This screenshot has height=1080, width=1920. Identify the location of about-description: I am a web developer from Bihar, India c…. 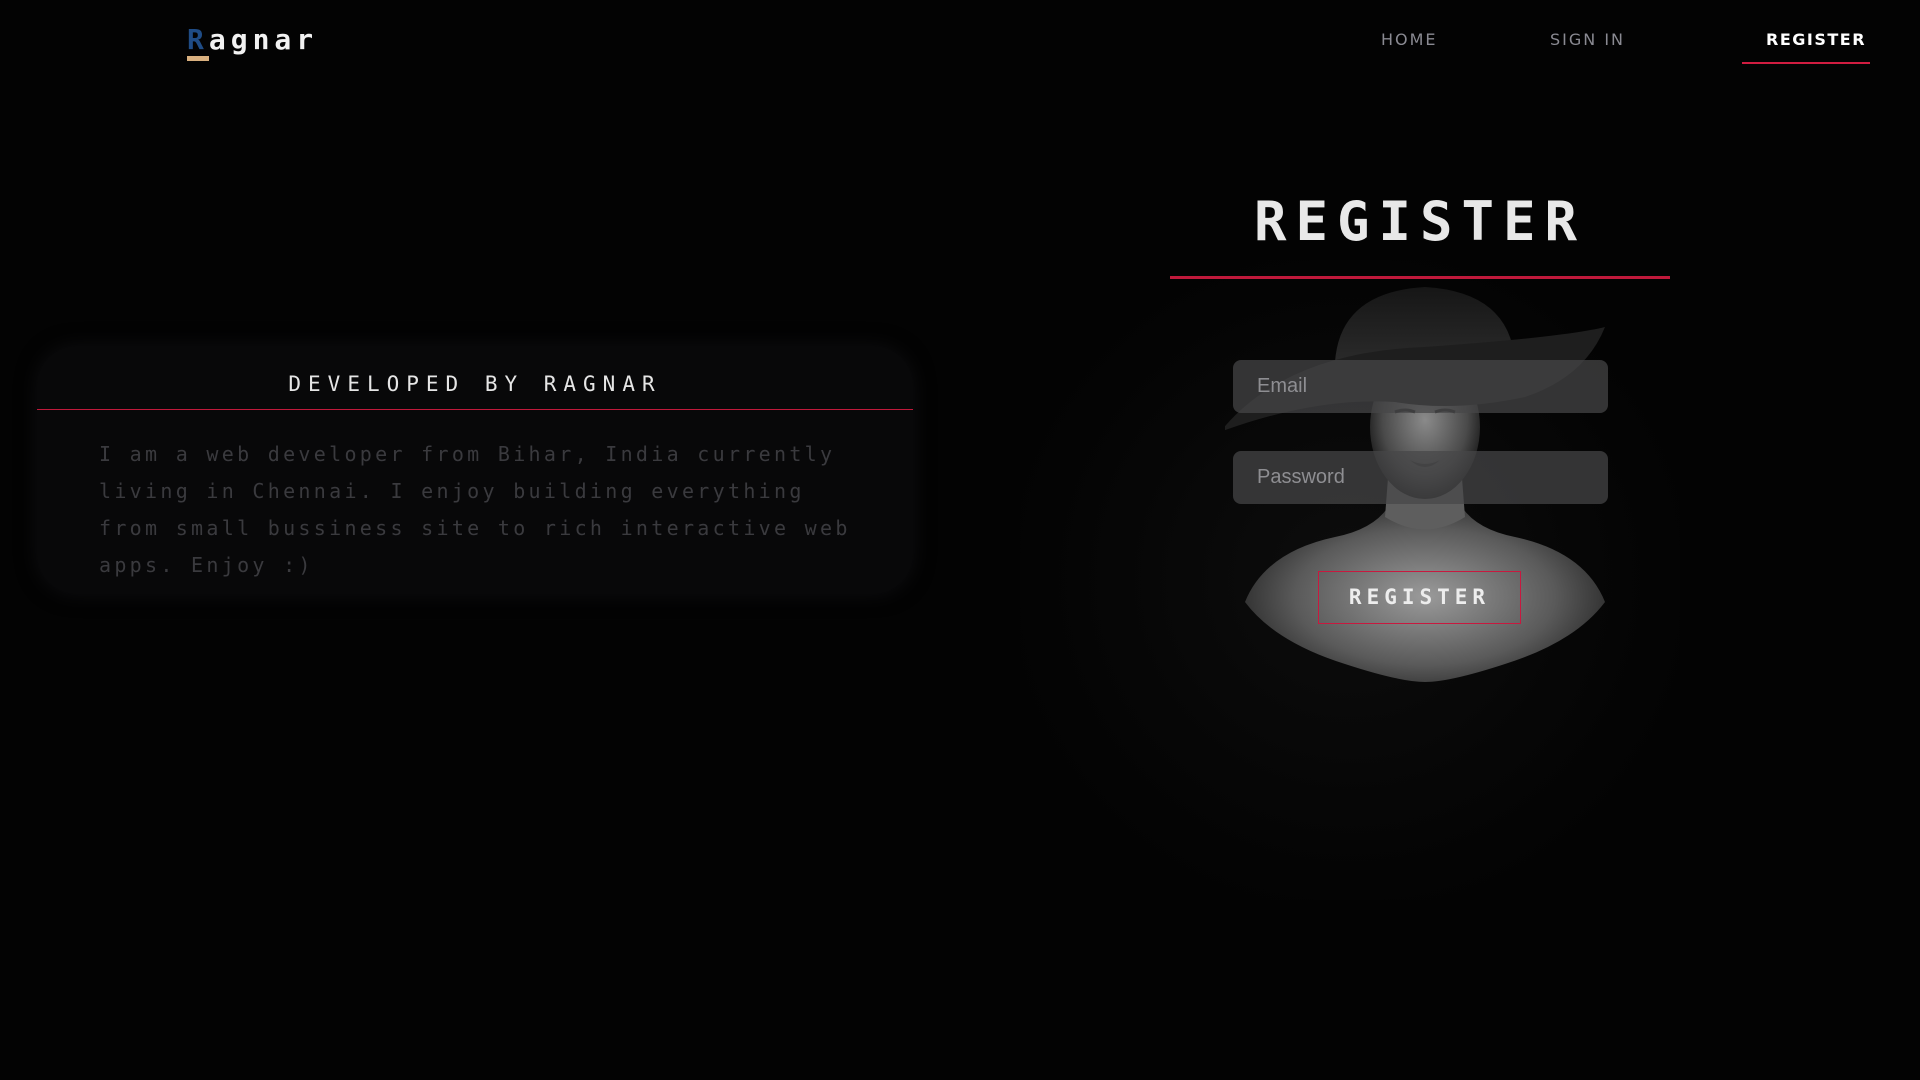
(475, 509).